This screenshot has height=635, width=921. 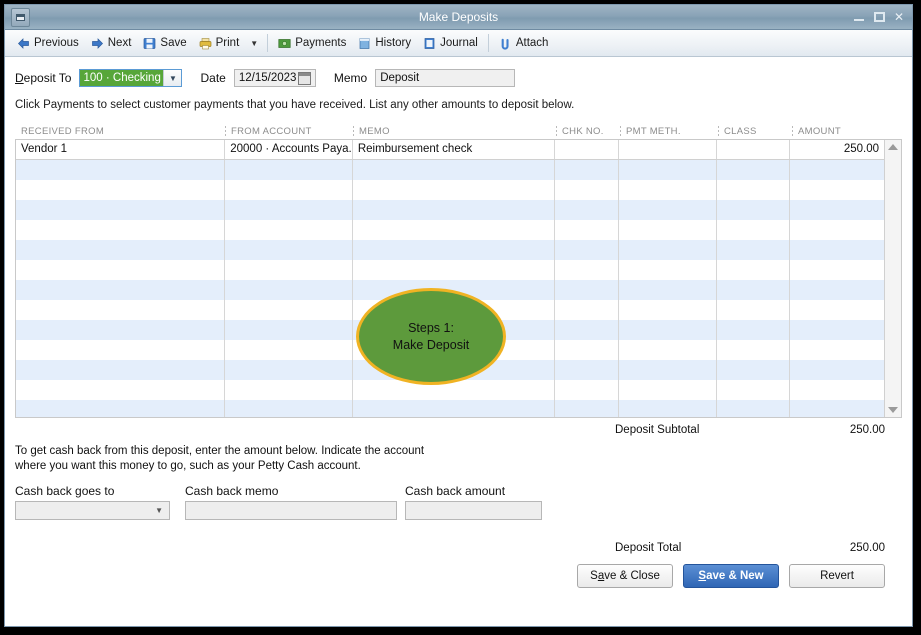 What do you see at coordinates (588, 132) in the screenshot?
I see `column-header-chk-no: CHK NO.` at bounding box center [588, 132].